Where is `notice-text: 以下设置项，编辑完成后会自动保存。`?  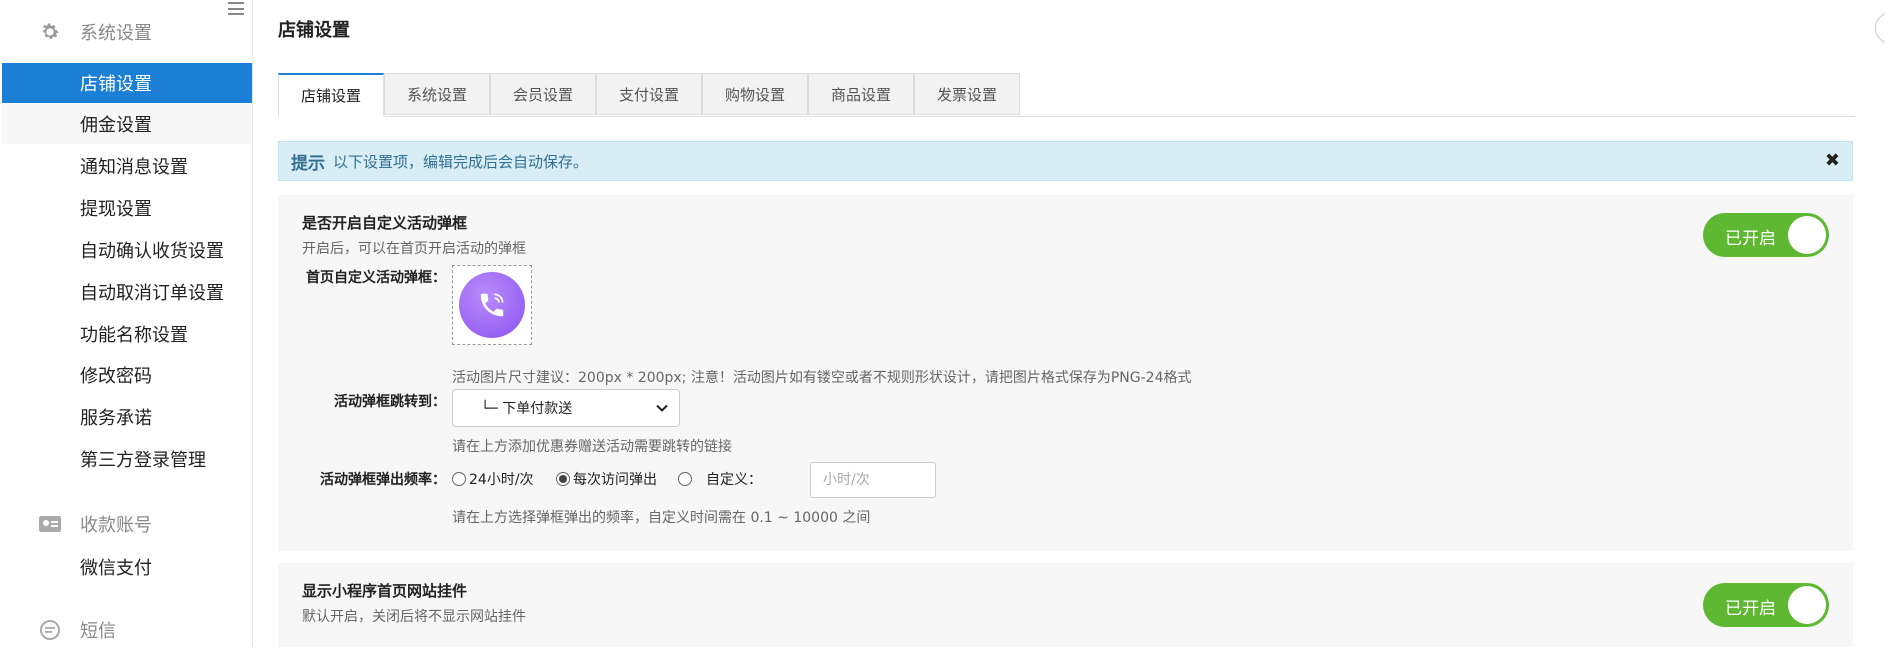 notice-text: 以下设置项，编辑完成后会自动保存。 is located at coordinates (461, 161).